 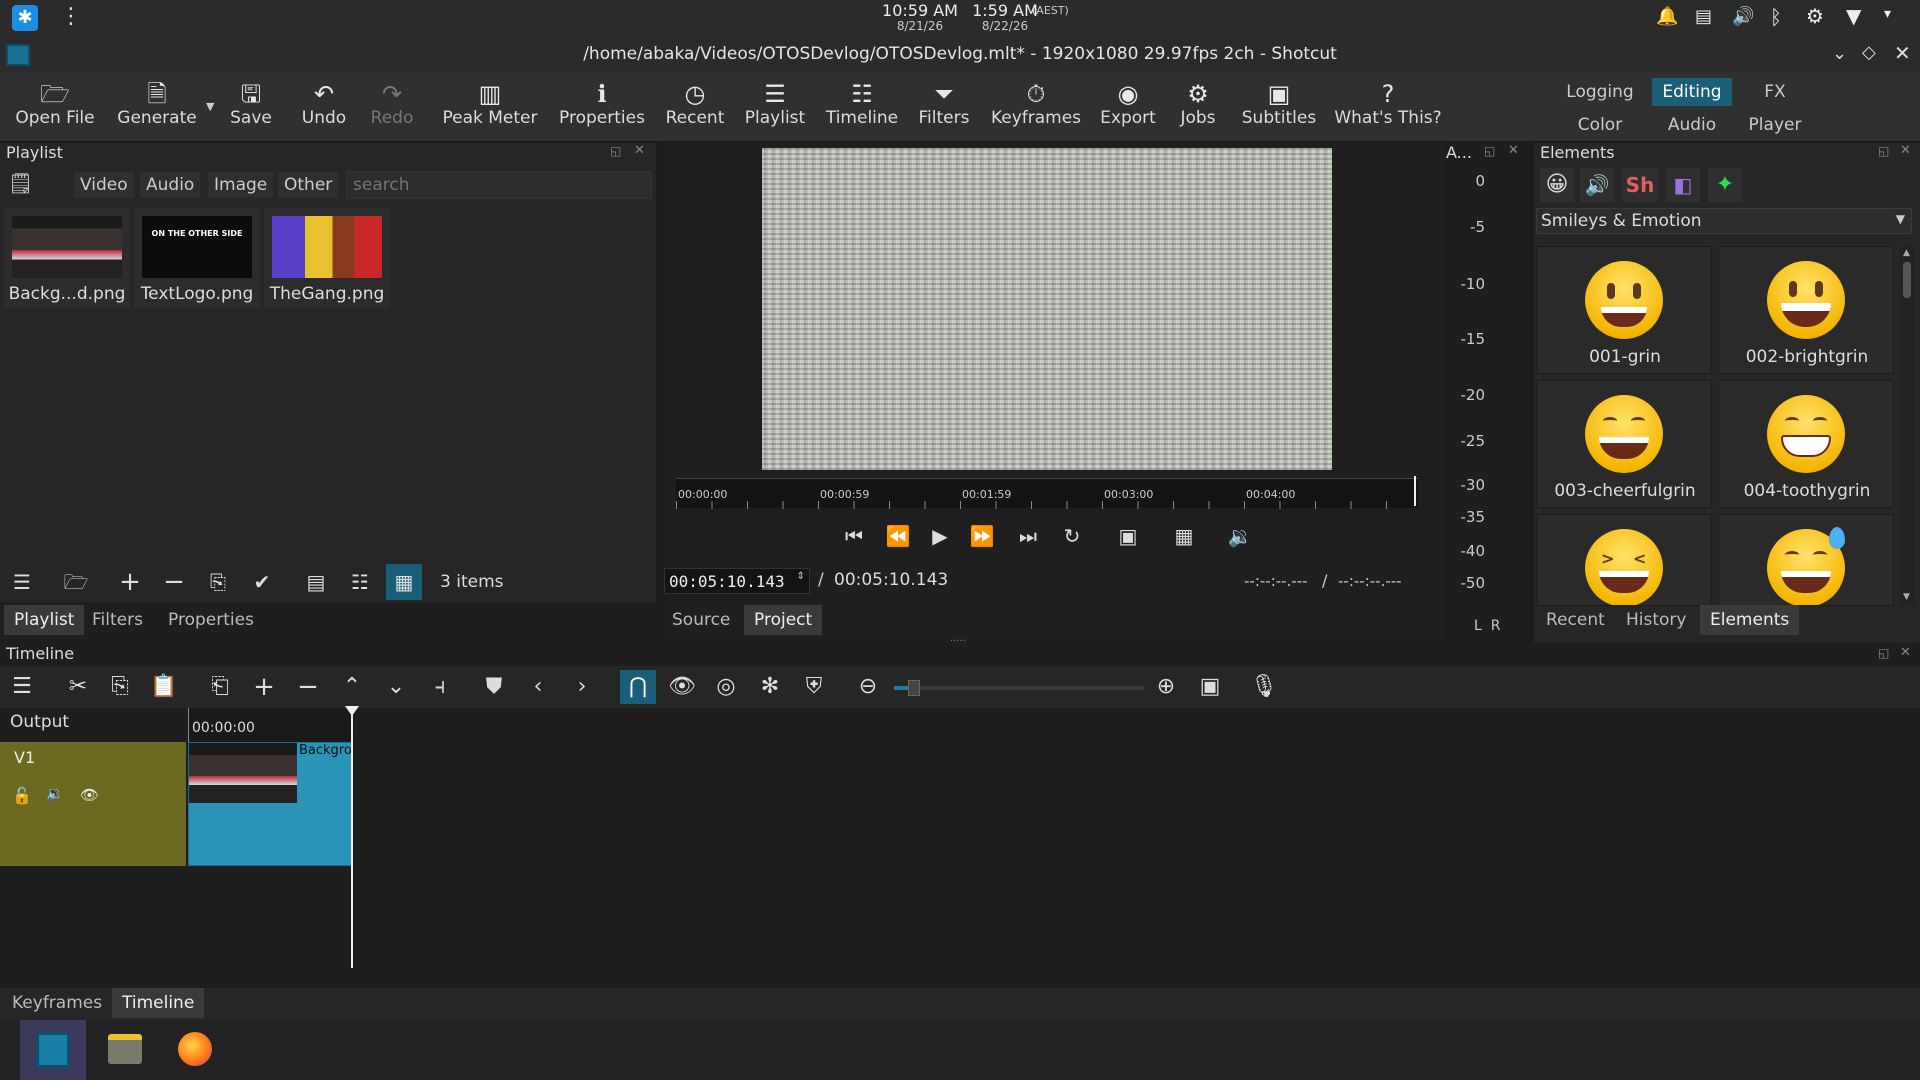 What do you see at coordinates (1279, 108) in the screenshot?
I see `subtitles-button: ▣ Subtitles` at bounding box center [1279, 108].